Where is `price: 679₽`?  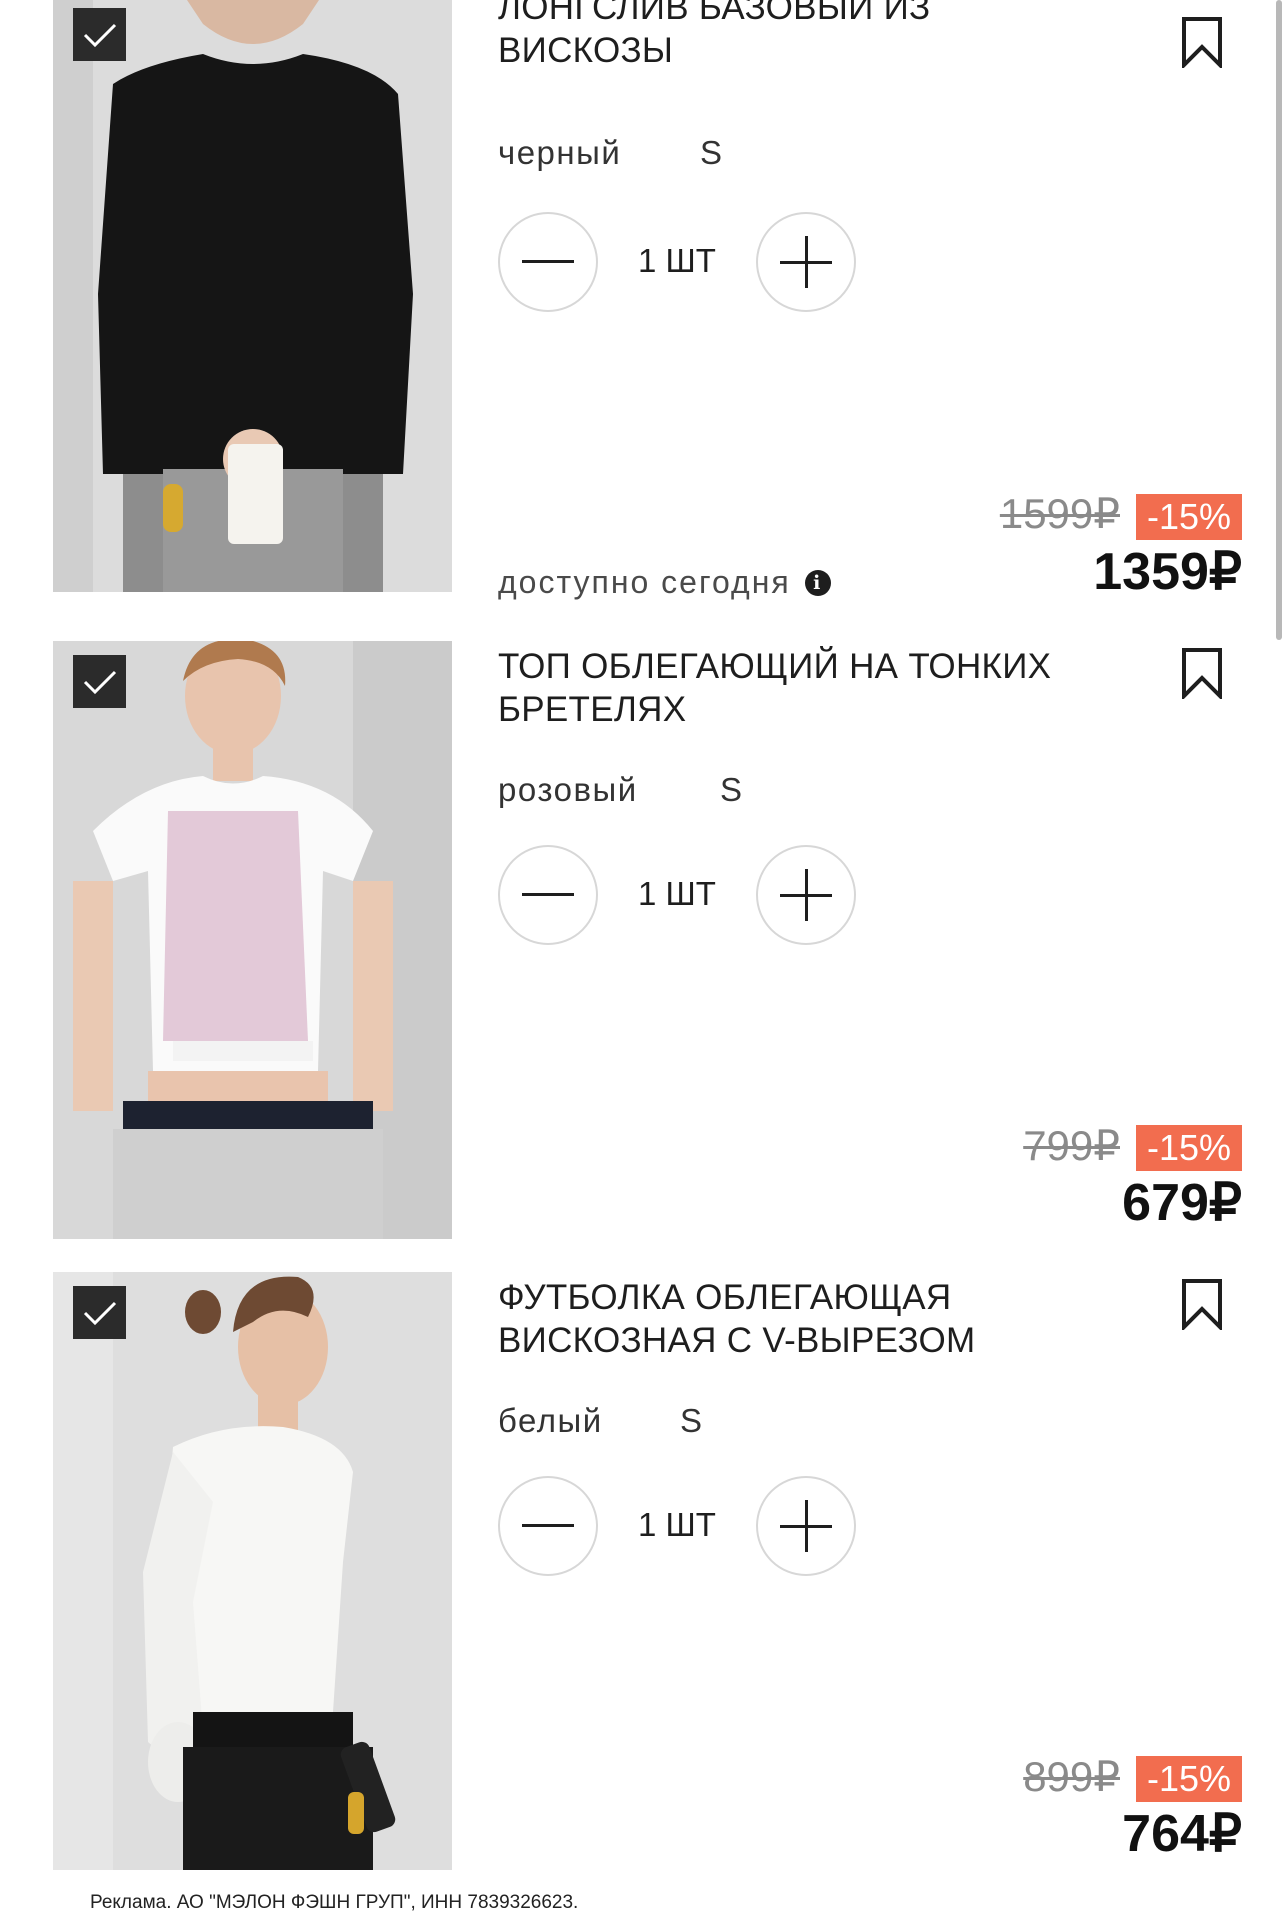 price: 679₽ is located at coordinates (1182, 1203).